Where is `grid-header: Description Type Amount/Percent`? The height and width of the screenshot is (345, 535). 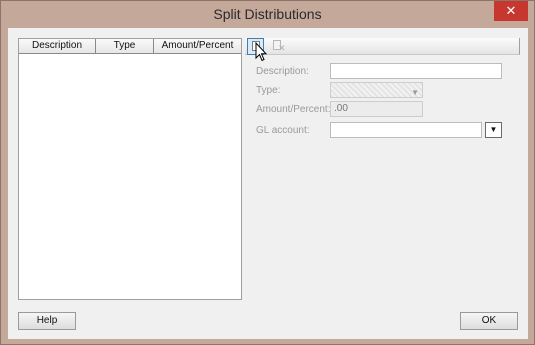
grid-header: Description Type Amount/Percent is located at coordinates (130, 46).